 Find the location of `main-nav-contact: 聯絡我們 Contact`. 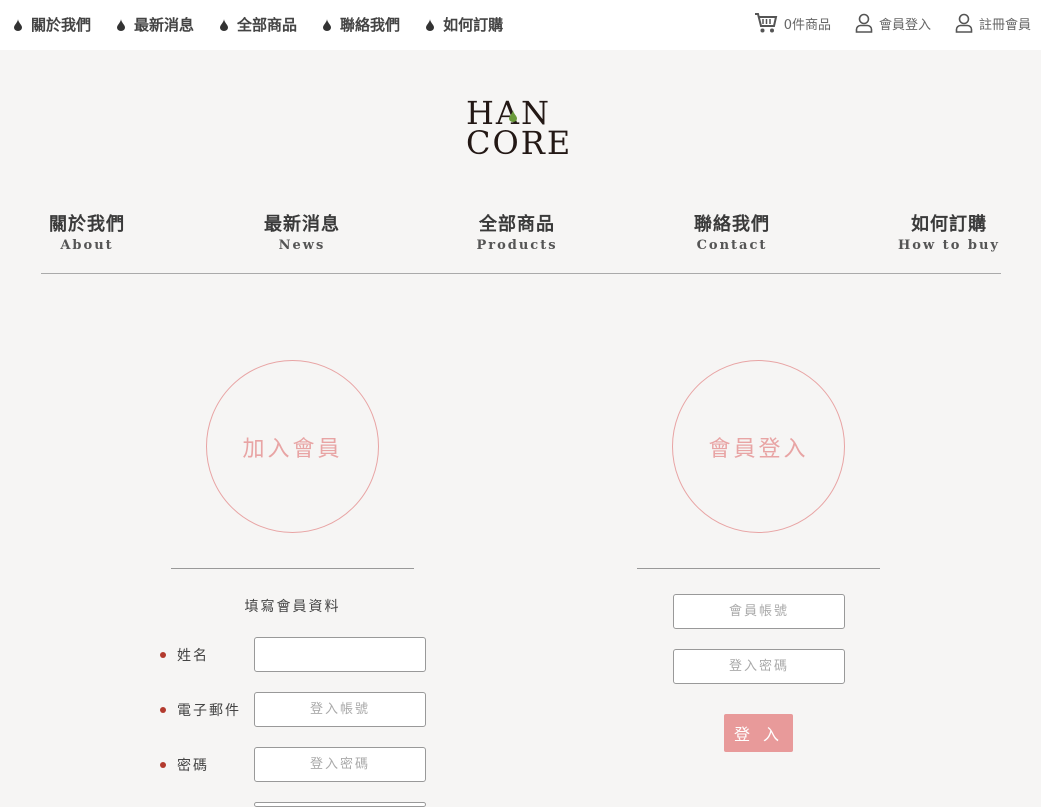

main-nav-contact: 聯絡我們 Contact is located at coordinates (732, 231).